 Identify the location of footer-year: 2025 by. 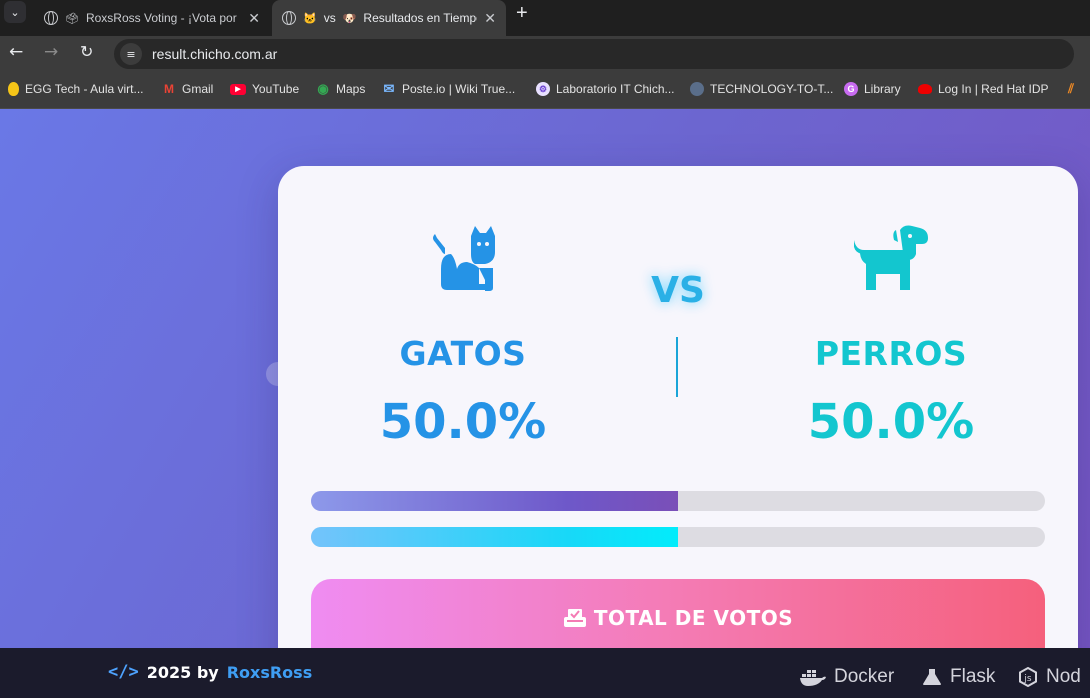
(182, 672).